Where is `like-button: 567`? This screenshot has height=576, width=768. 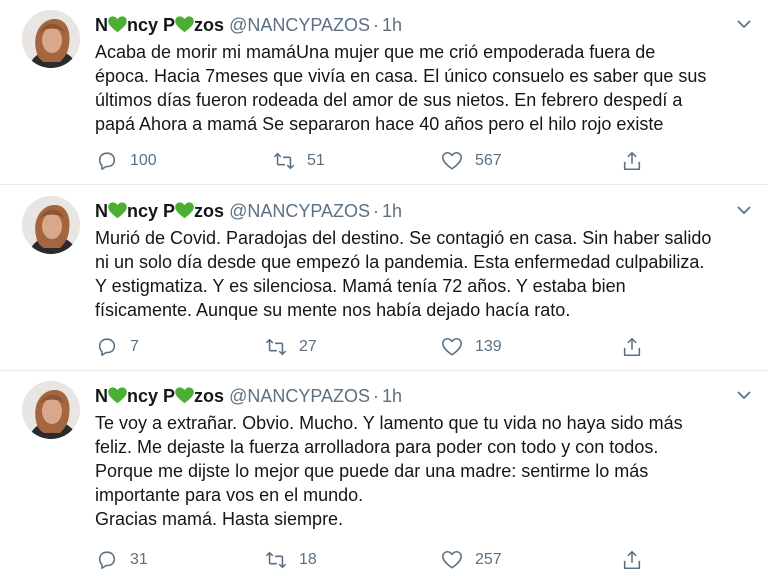
like-button: 567 is located at coordinates (471, 161).